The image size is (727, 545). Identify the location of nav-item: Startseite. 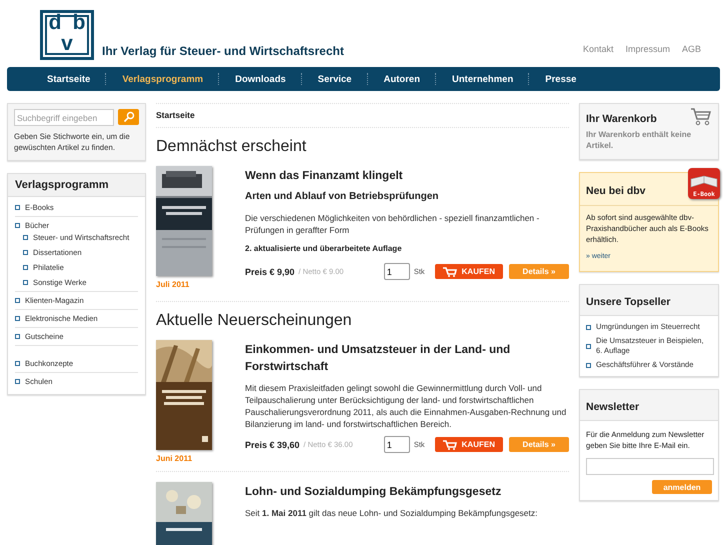
(76, 79).